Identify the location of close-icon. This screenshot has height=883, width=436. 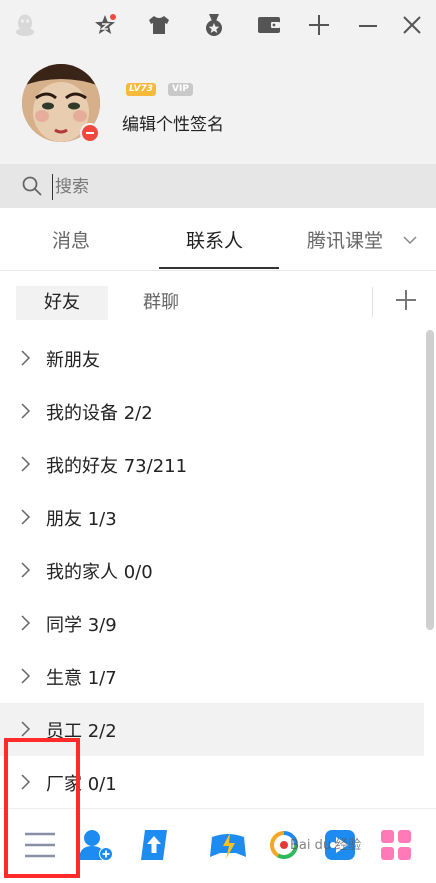
(412, 25).